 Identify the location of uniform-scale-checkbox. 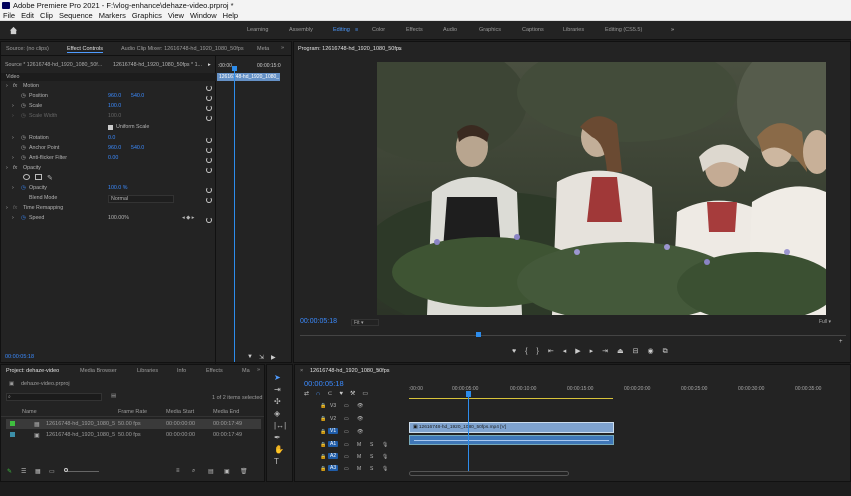
(110, 127).